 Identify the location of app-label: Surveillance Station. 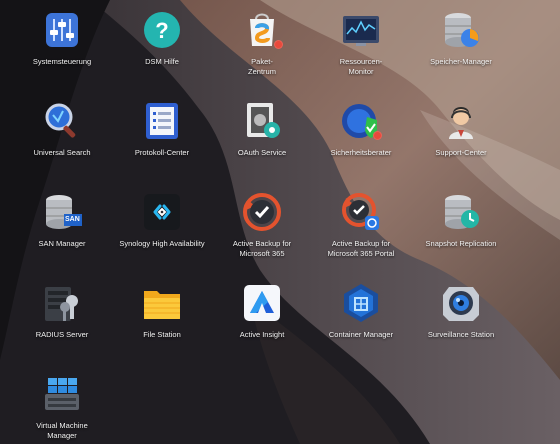
(461, 334).